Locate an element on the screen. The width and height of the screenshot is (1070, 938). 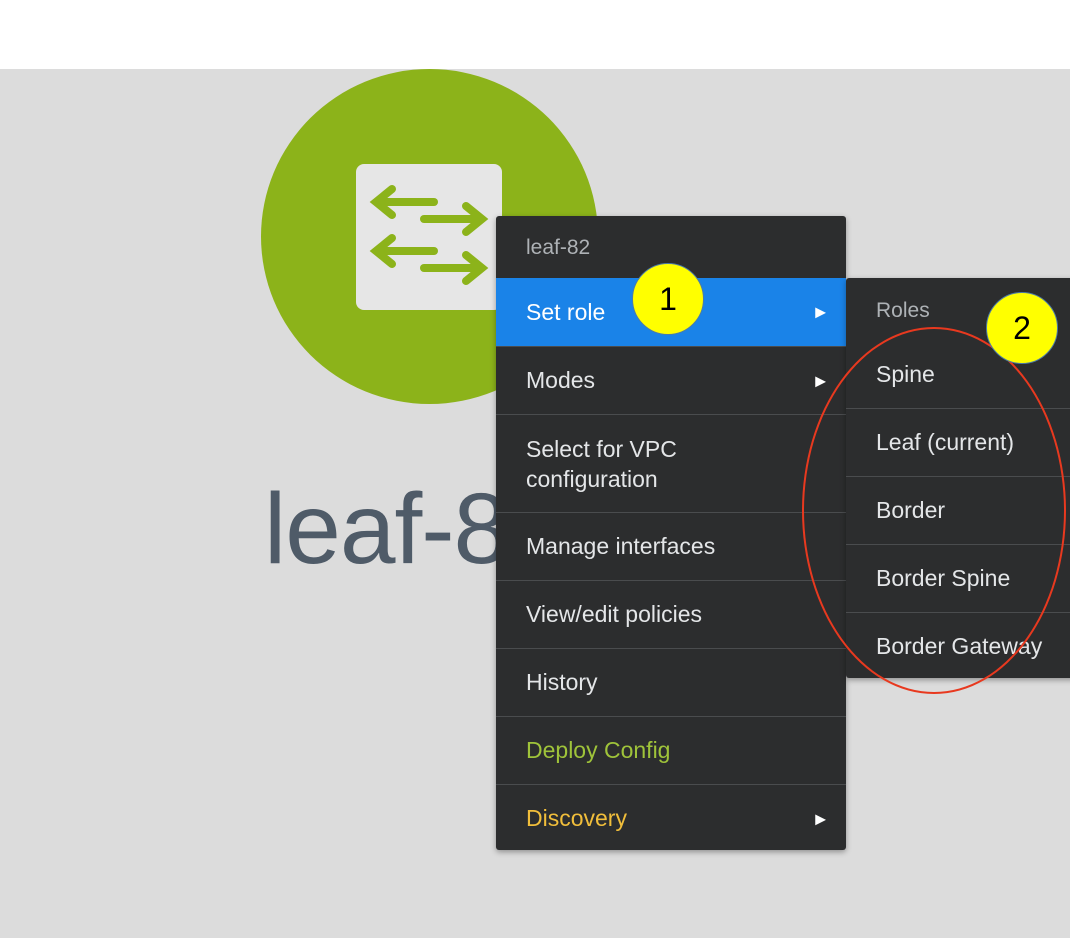
menu-item-discovery: Discovery ▶ is located at coordinates (671, 817).